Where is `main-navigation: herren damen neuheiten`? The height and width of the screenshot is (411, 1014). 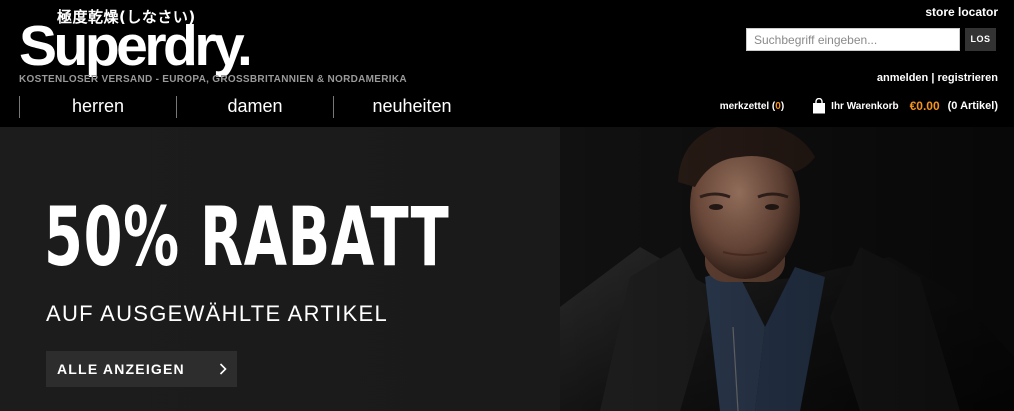
main-navigation: herren damen neuheiten is located at coordinates (254, 107).